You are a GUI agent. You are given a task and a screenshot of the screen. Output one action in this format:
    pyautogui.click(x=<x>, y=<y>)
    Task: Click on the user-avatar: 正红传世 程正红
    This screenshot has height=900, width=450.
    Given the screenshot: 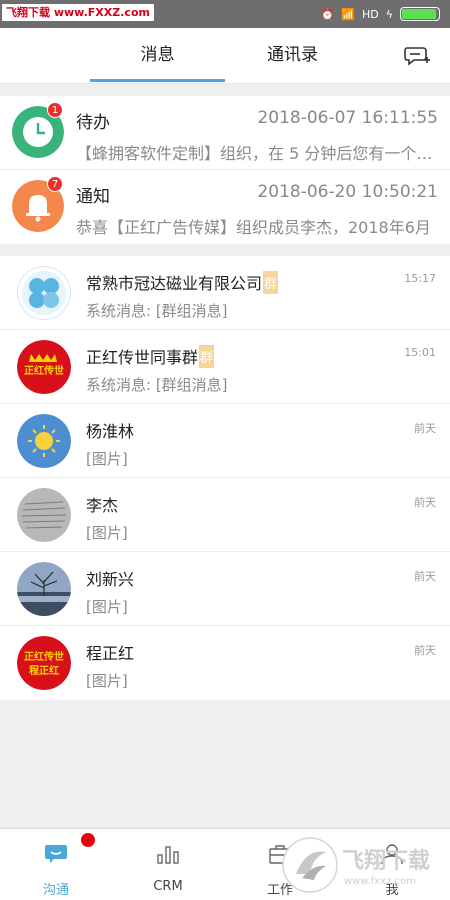 What is the action you would take?
    pyautogui.click(x=44, y=663)
    